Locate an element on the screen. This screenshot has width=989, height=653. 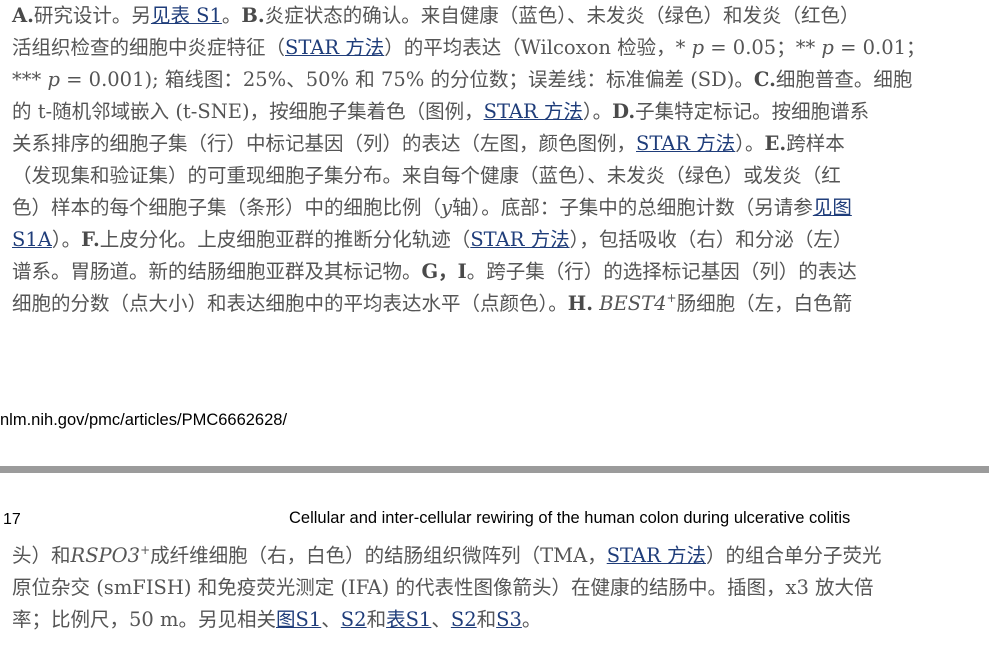
table-s1-link: 表S1 is located at coordinates (408, 619).